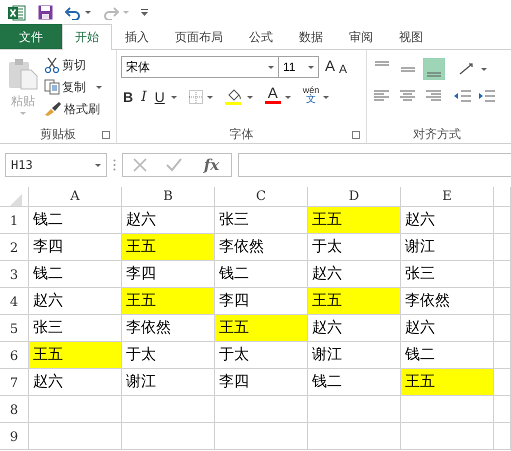  What do you see at coordinates (128, 97) in the screenshot?
I see `bold-button: B` at bounding box center [128, 97].